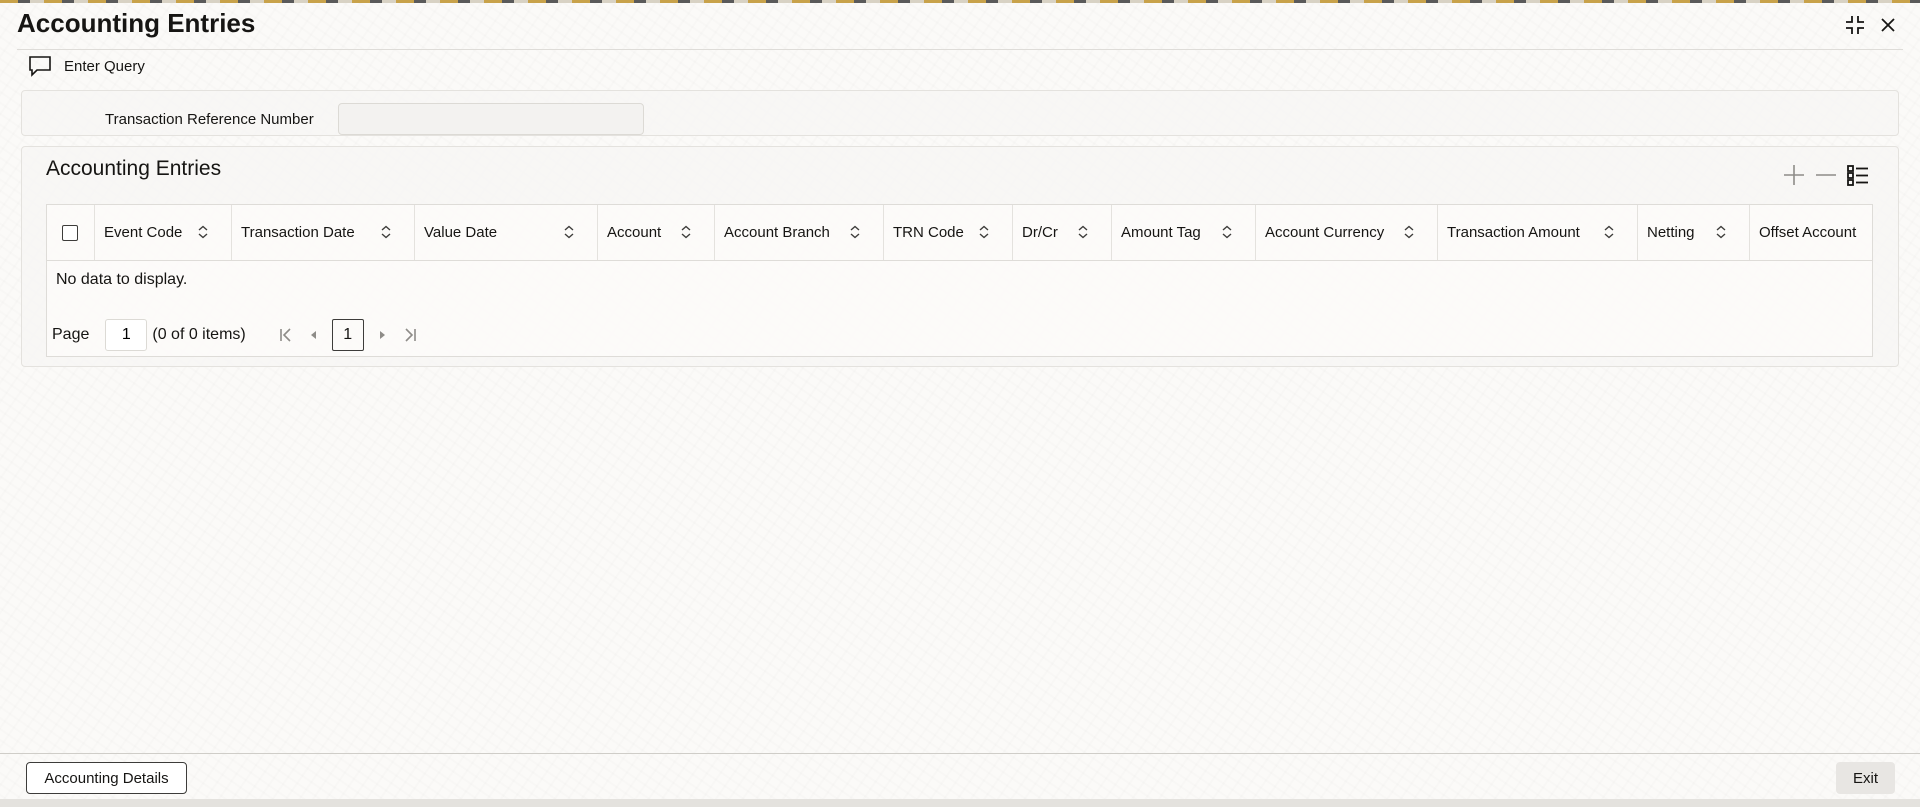  I want to click on column-header-label: Account Branch, so click(777, 232).